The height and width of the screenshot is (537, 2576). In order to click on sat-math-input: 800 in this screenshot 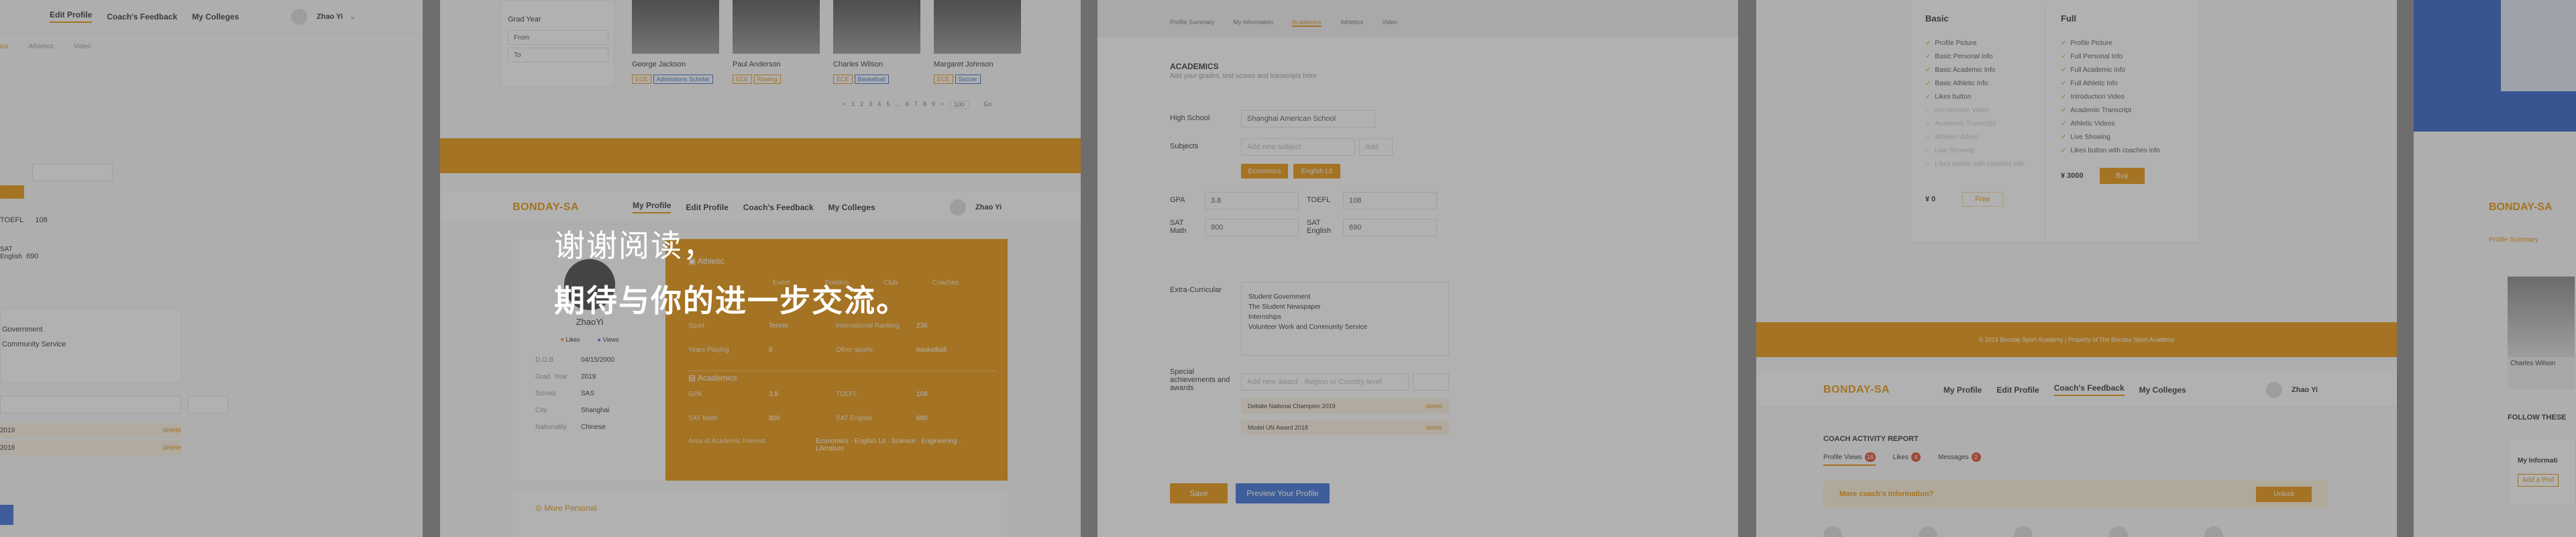, I will do `click(1252, 227)`.